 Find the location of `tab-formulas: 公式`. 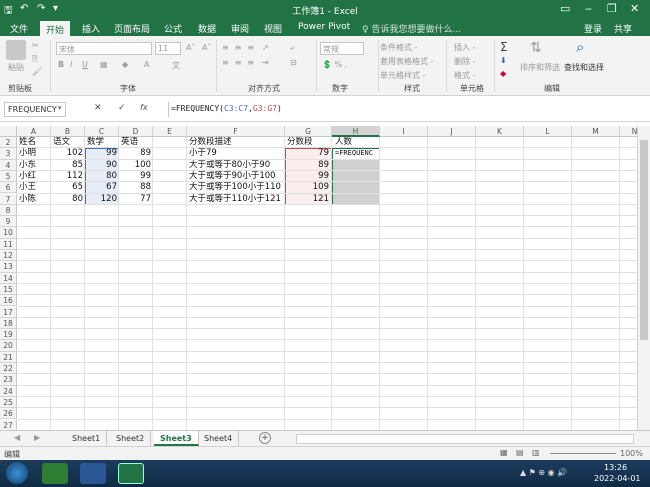

tab-formulas: 公式 is located at coordinates (173, 28).